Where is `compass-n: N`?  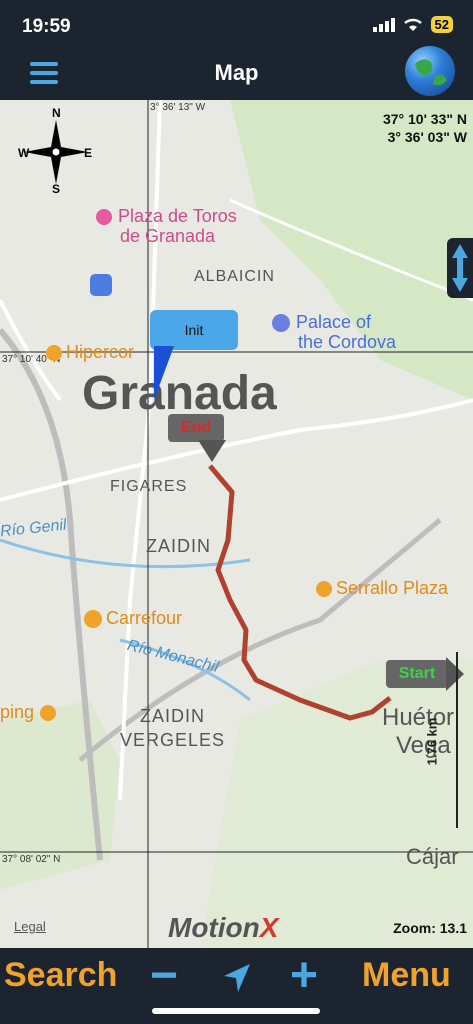
compass-n: N is located at coordinates (56, 113).